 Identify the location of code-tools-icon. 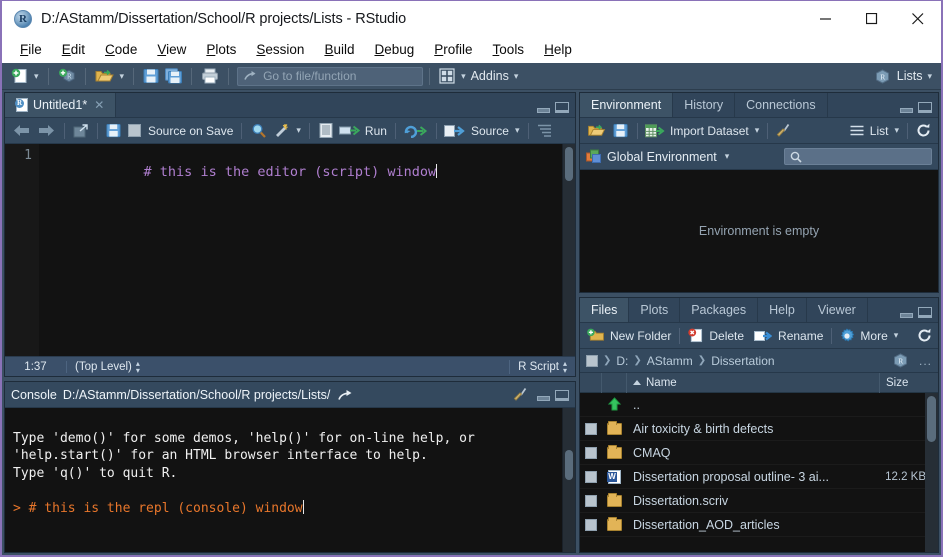
(282, 131).